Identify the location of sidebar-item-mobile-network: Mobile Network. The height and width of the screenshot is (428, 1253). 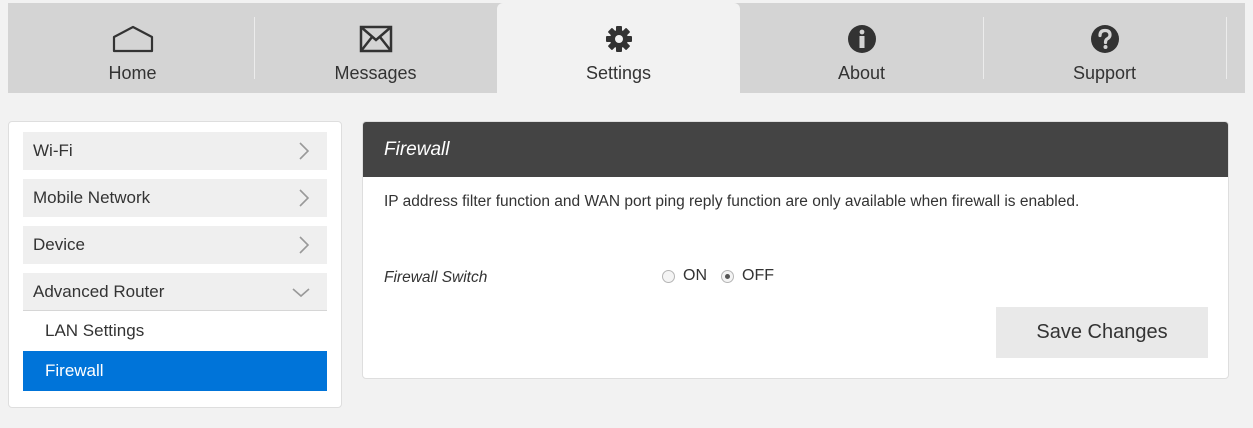
(175, 198).